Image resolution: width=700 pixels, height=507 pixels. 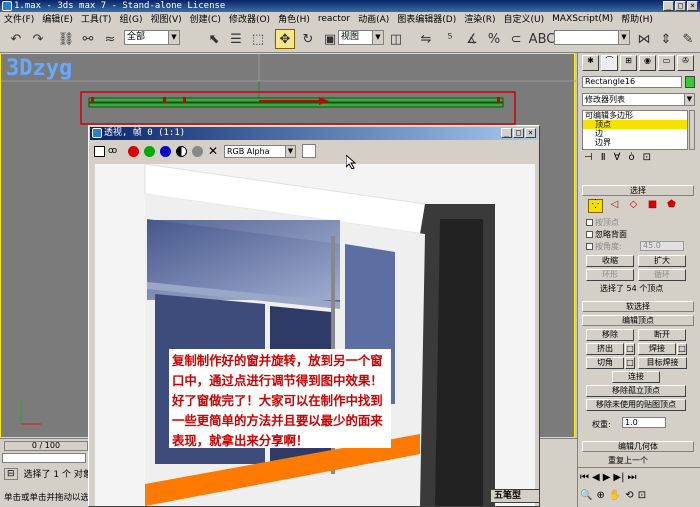 I want to click on zoom-all-icon: ⊕, so click(x=600, y=495).